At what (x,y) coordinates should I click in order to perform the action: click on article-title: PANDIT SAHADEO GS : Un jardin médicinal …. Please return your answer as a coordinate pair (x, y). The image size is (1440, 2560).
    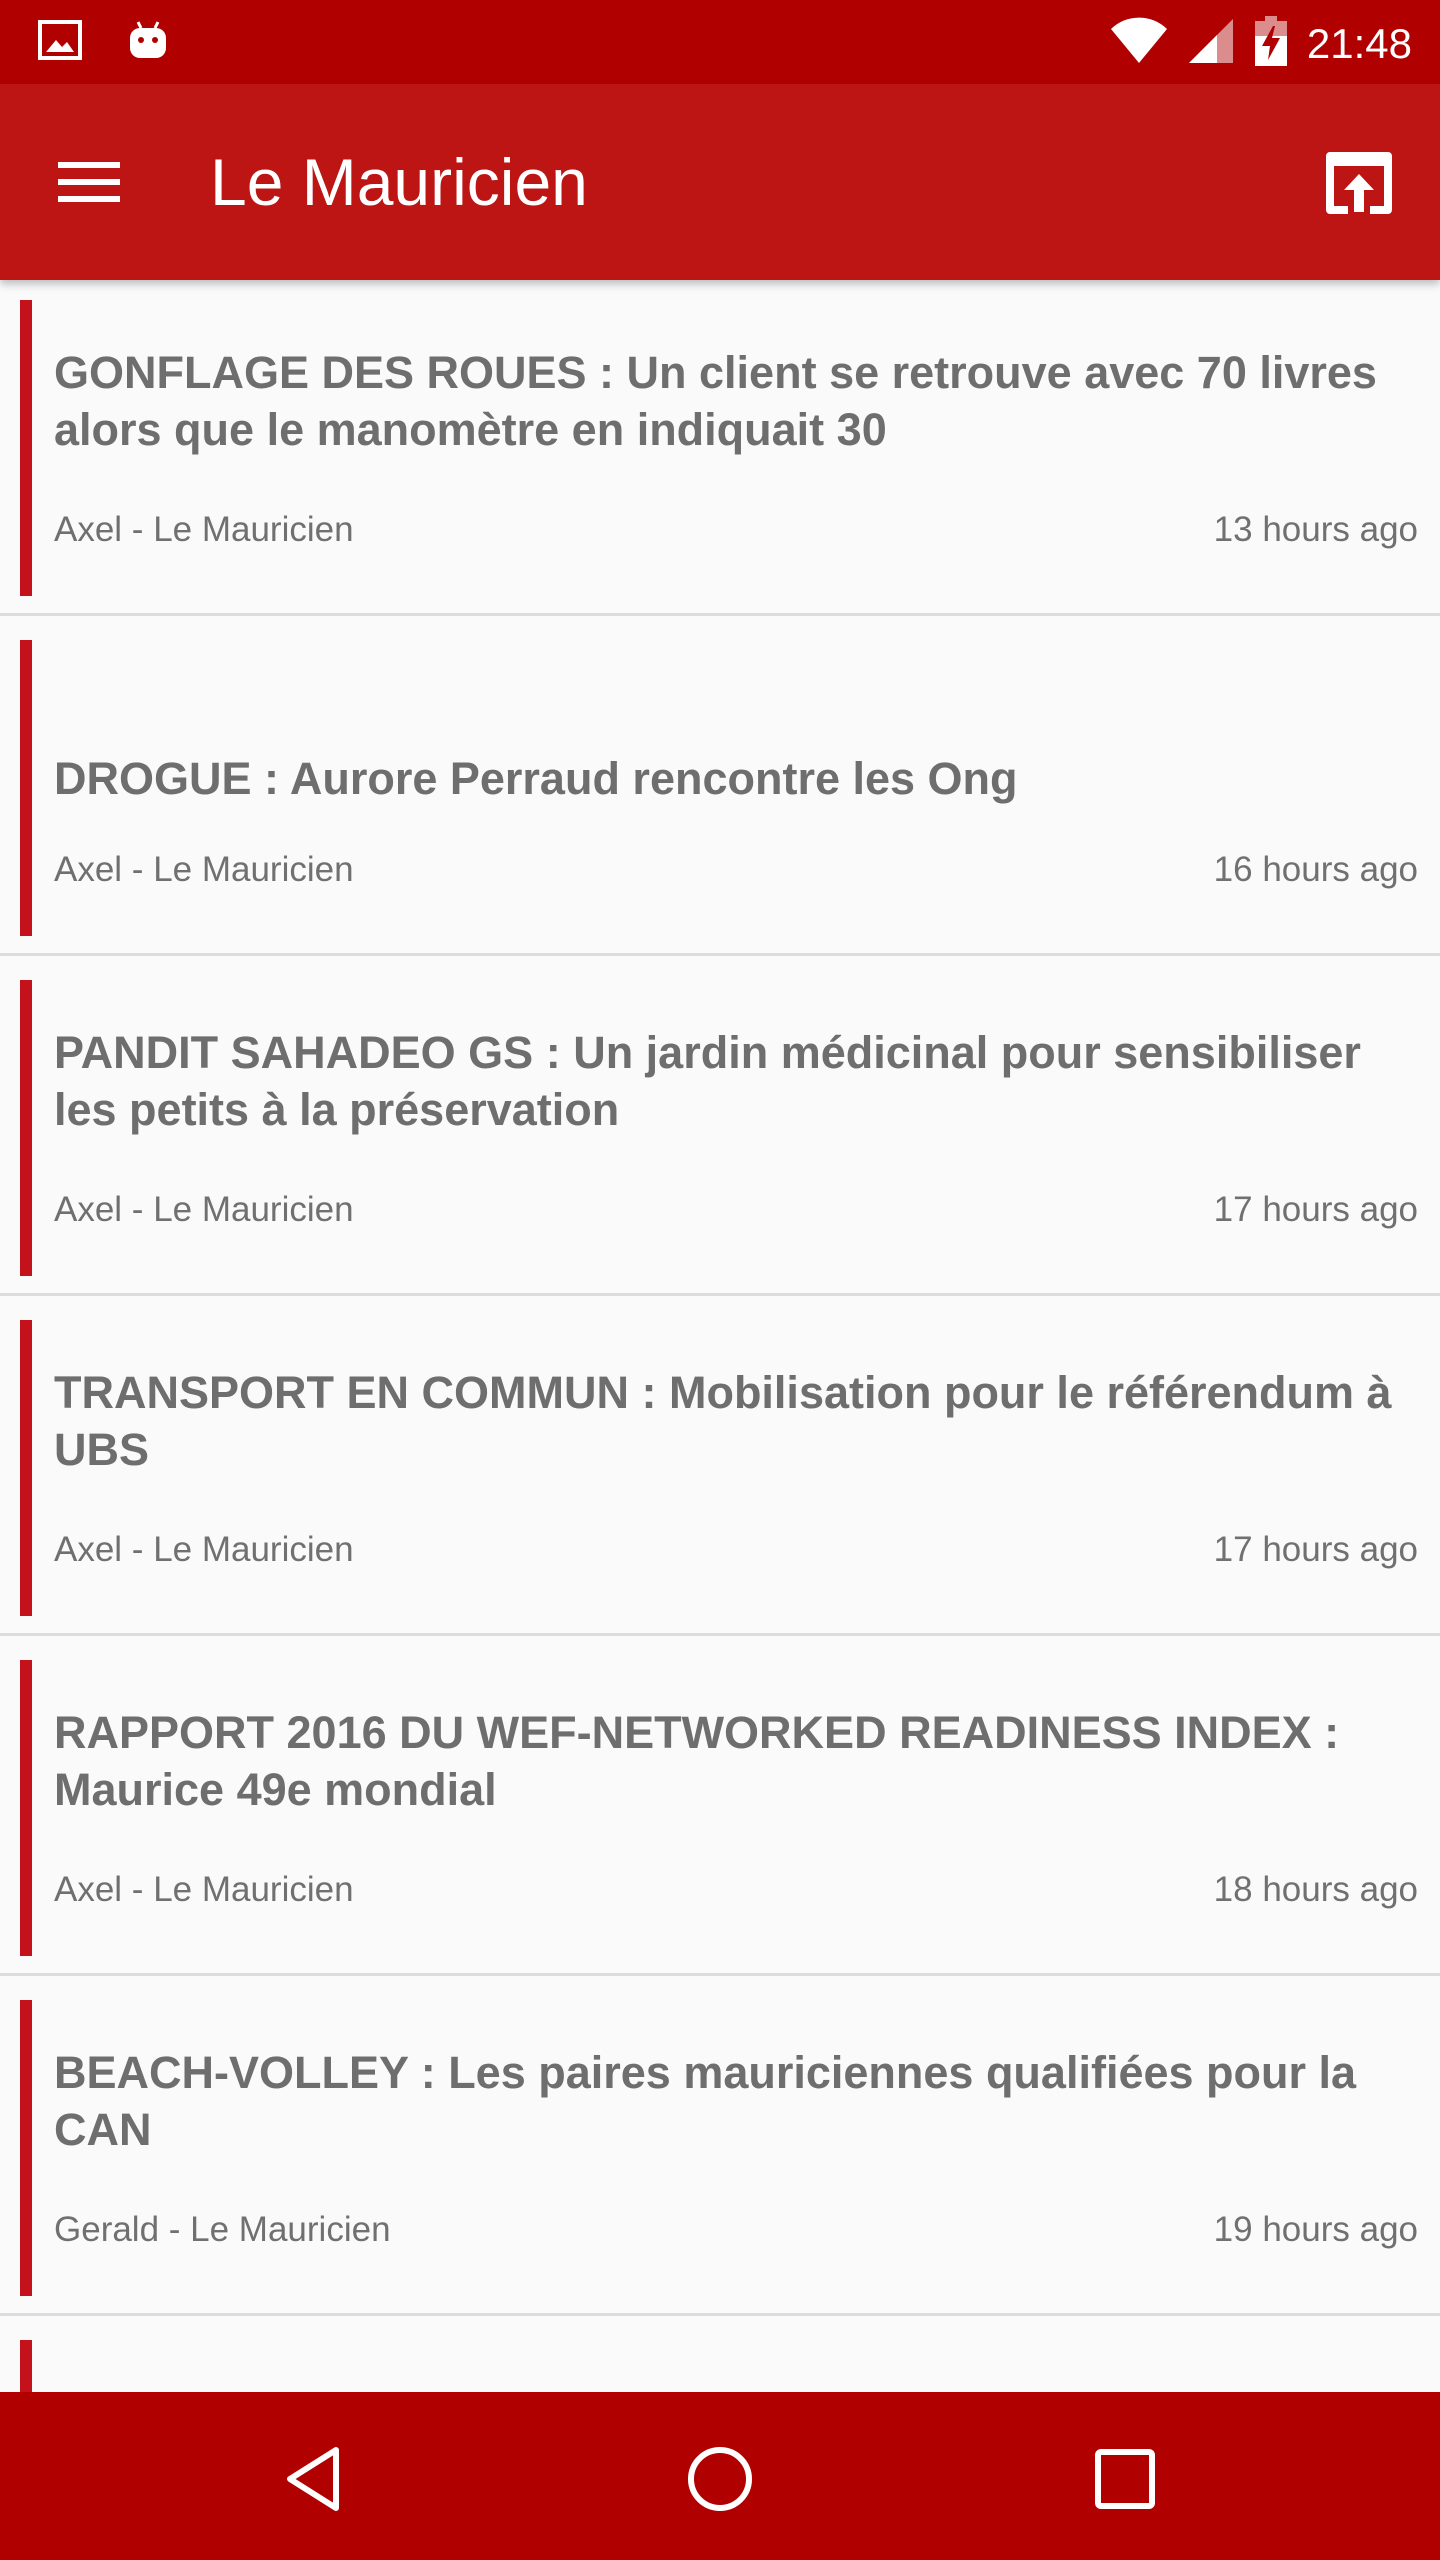
    Looking at the image, I should click on (707, 1081).